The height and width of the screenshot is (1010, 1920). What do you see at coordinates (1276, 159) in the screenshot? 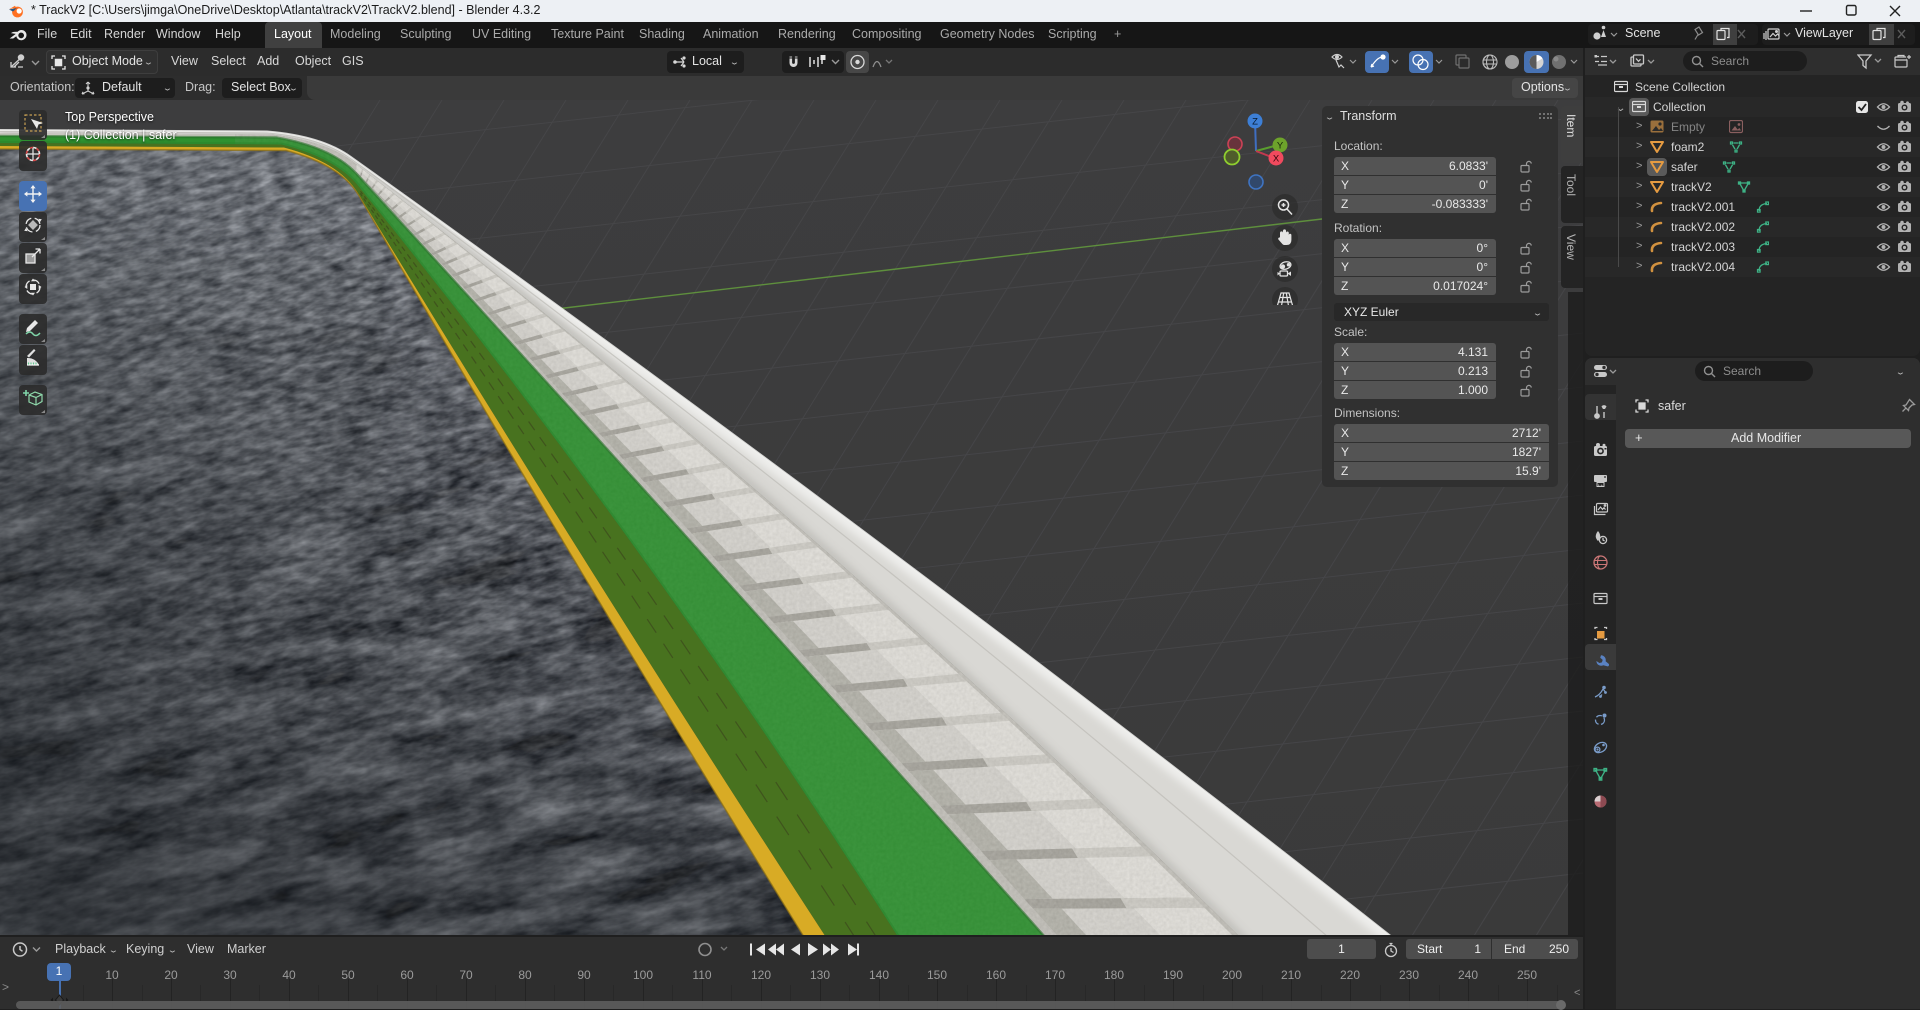
I see `svg-text: X` at bounding box center [1276, 159].